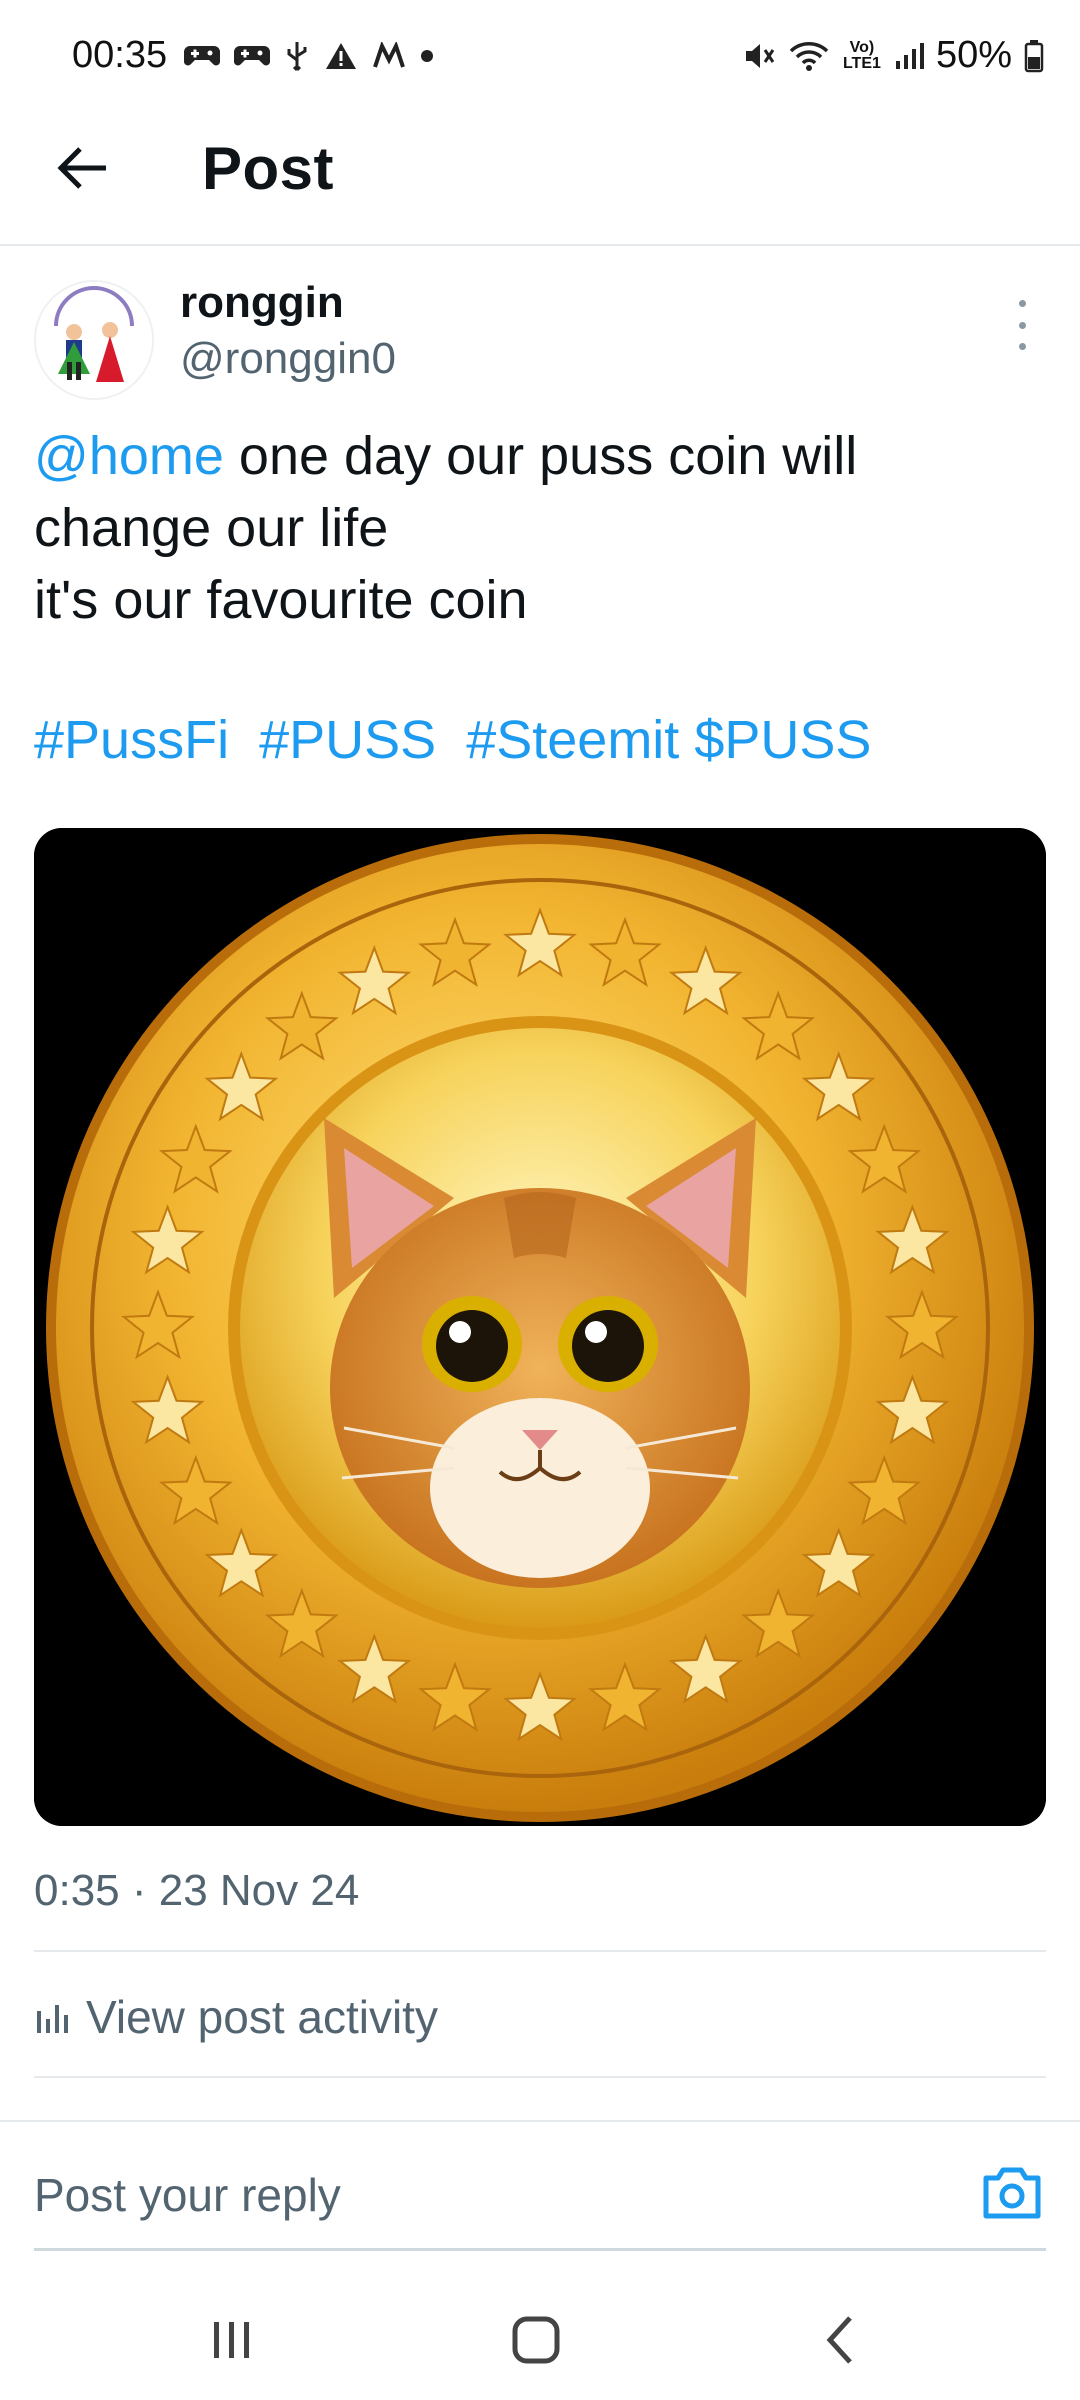 The width and height of the screenshot is (1080, 2400). I want to click on mute-icon, so click(760, 55).